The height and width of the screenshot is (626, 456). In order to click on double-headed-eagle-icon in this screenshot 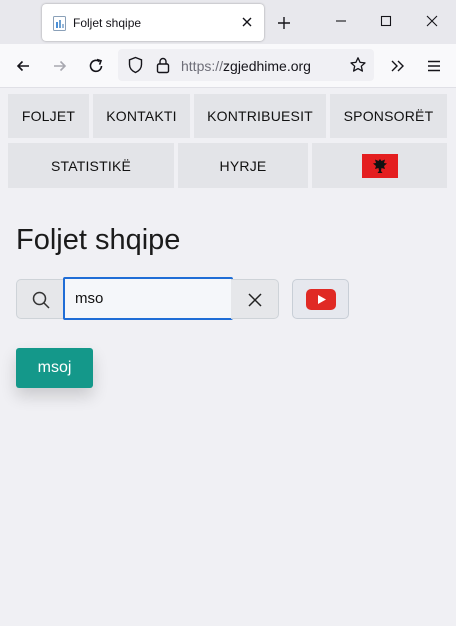, I will do `click(379, 165)`.